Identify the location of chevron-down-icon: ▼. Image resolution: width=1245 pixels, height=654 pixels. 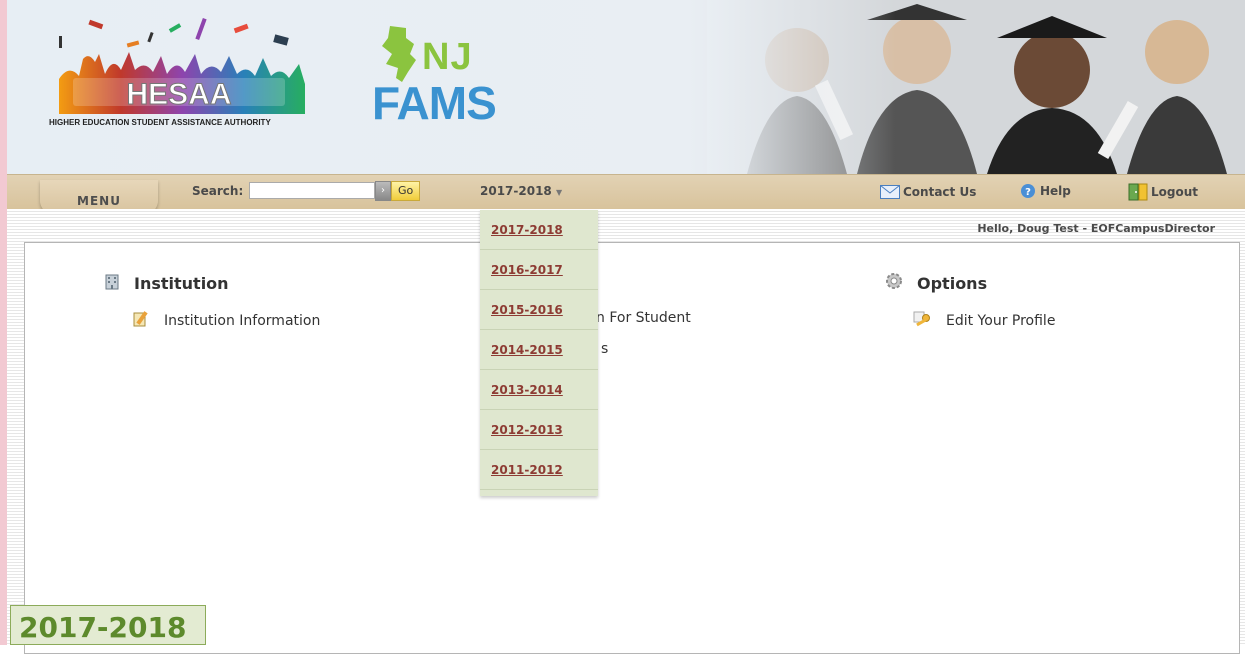
(559, 192).